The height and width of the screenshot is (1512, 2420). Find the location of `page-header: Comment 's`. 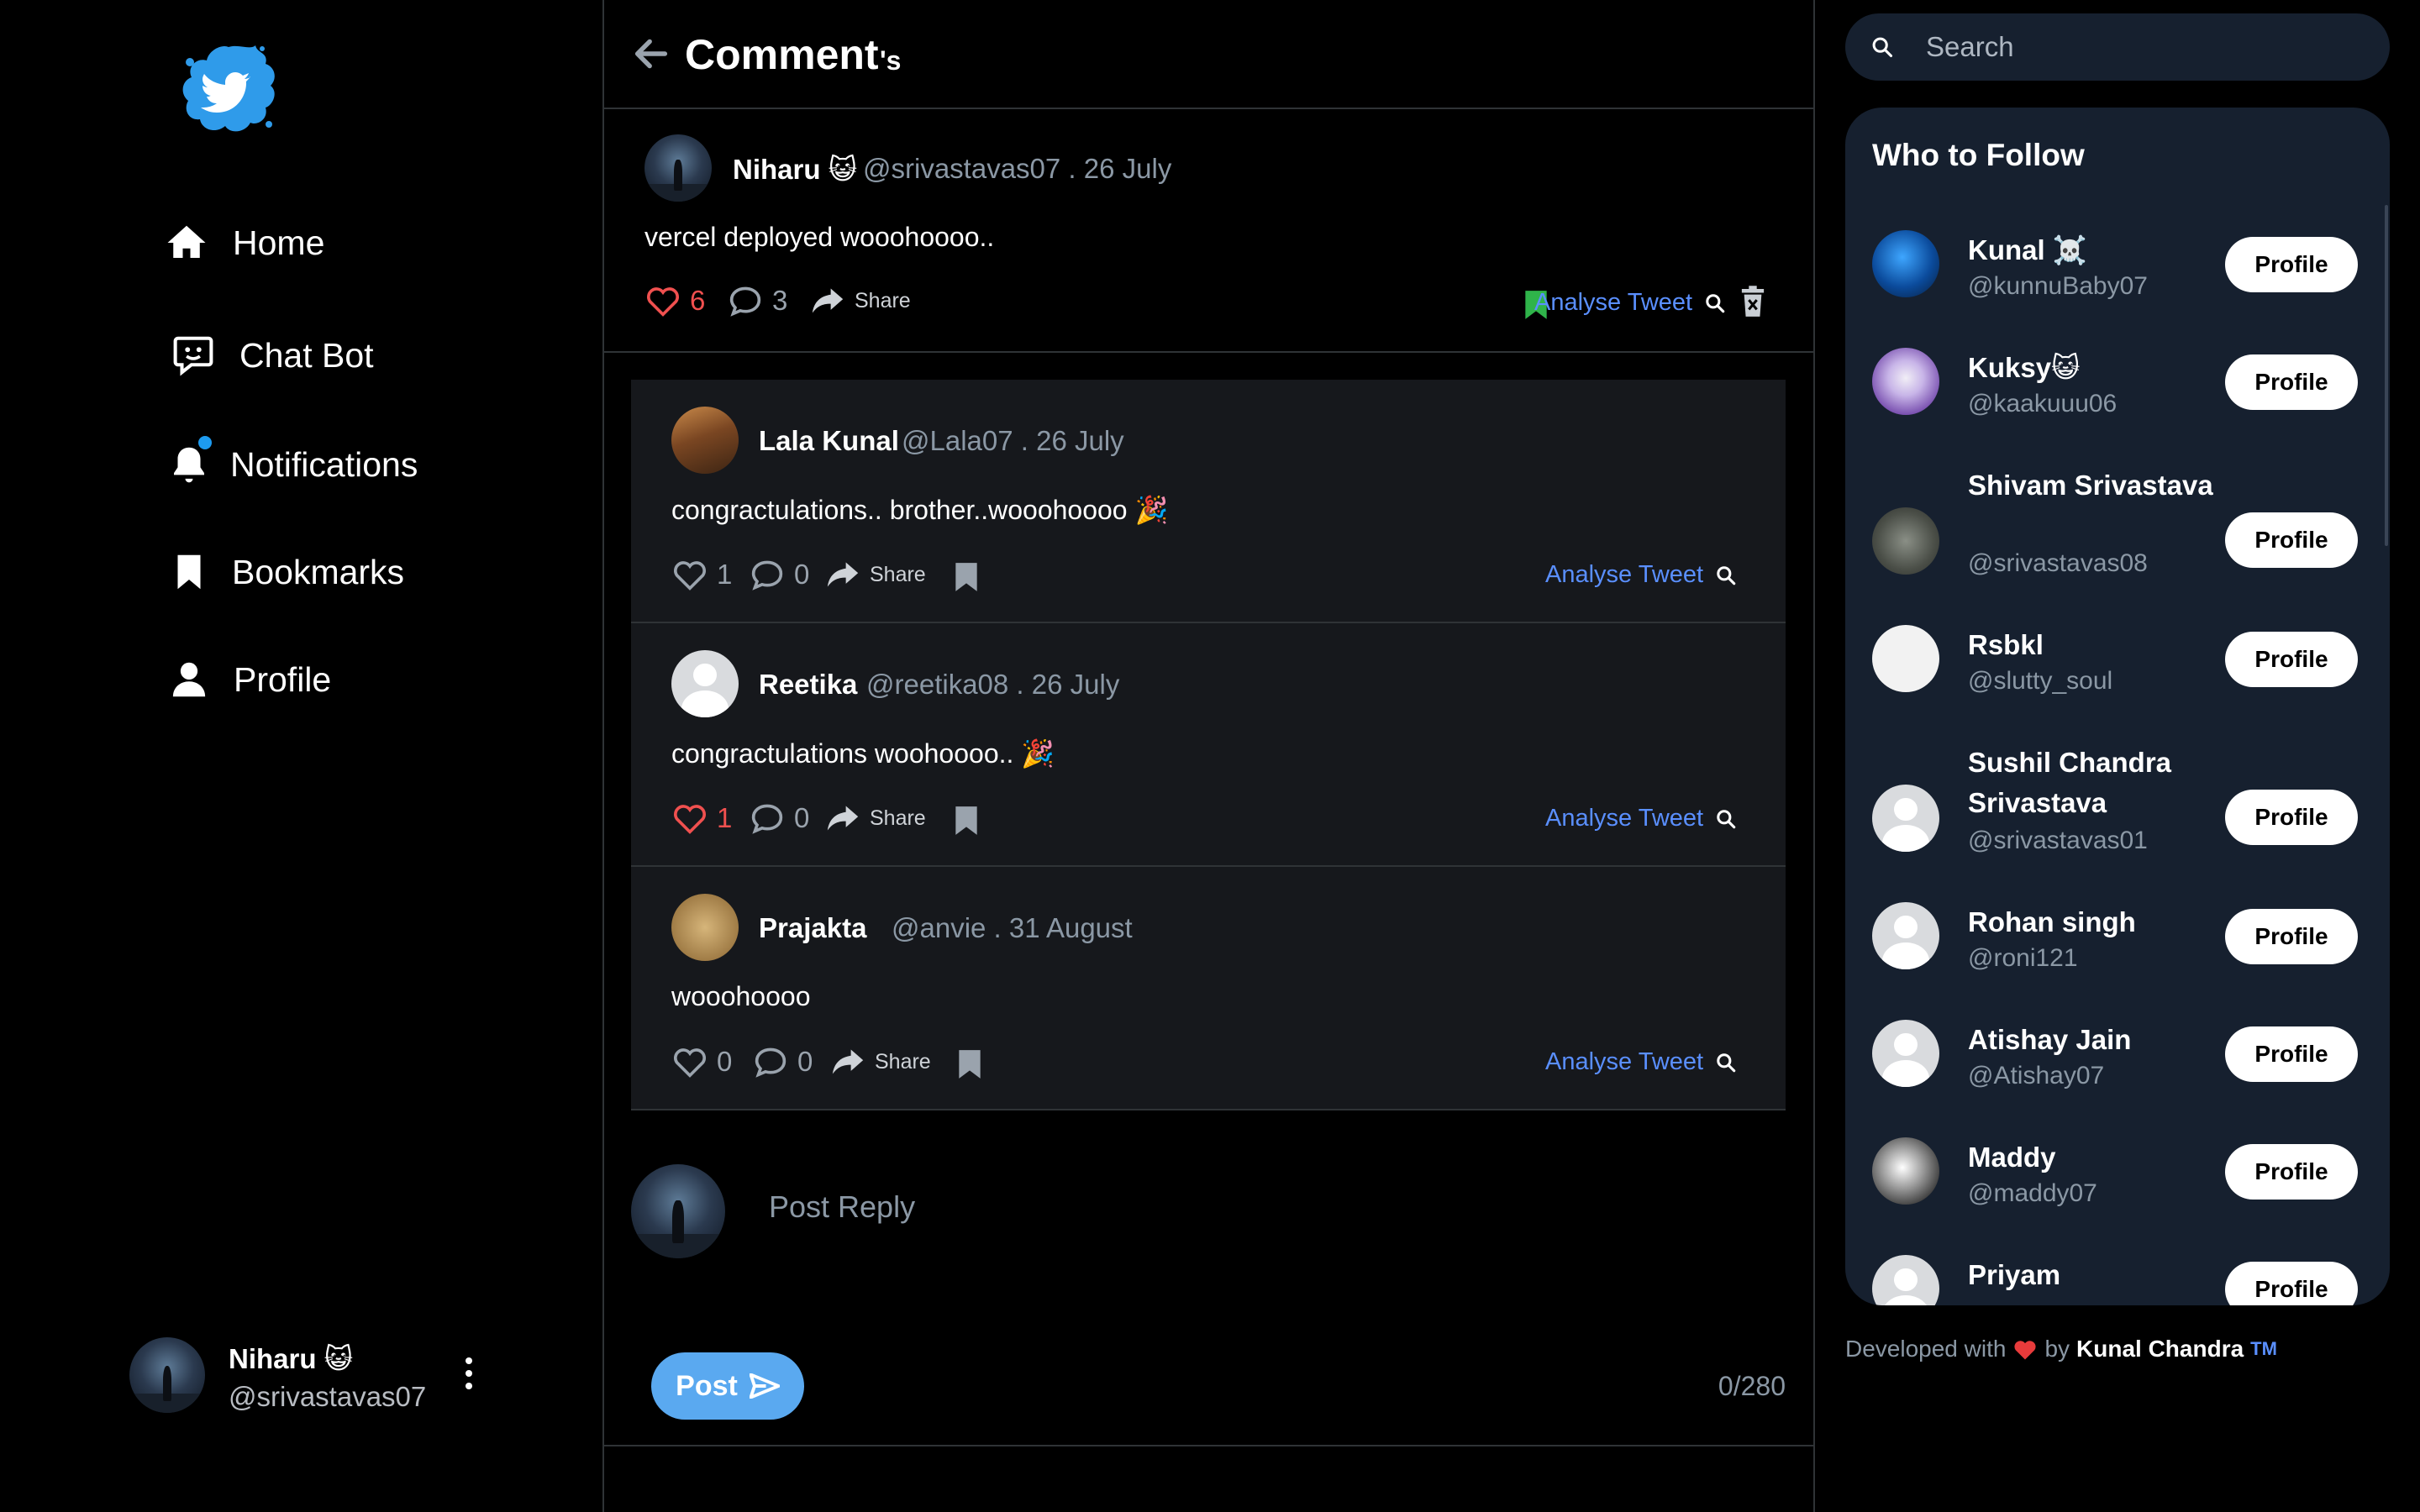

page-header: Comment 's is located at coordinates (1208, 54).